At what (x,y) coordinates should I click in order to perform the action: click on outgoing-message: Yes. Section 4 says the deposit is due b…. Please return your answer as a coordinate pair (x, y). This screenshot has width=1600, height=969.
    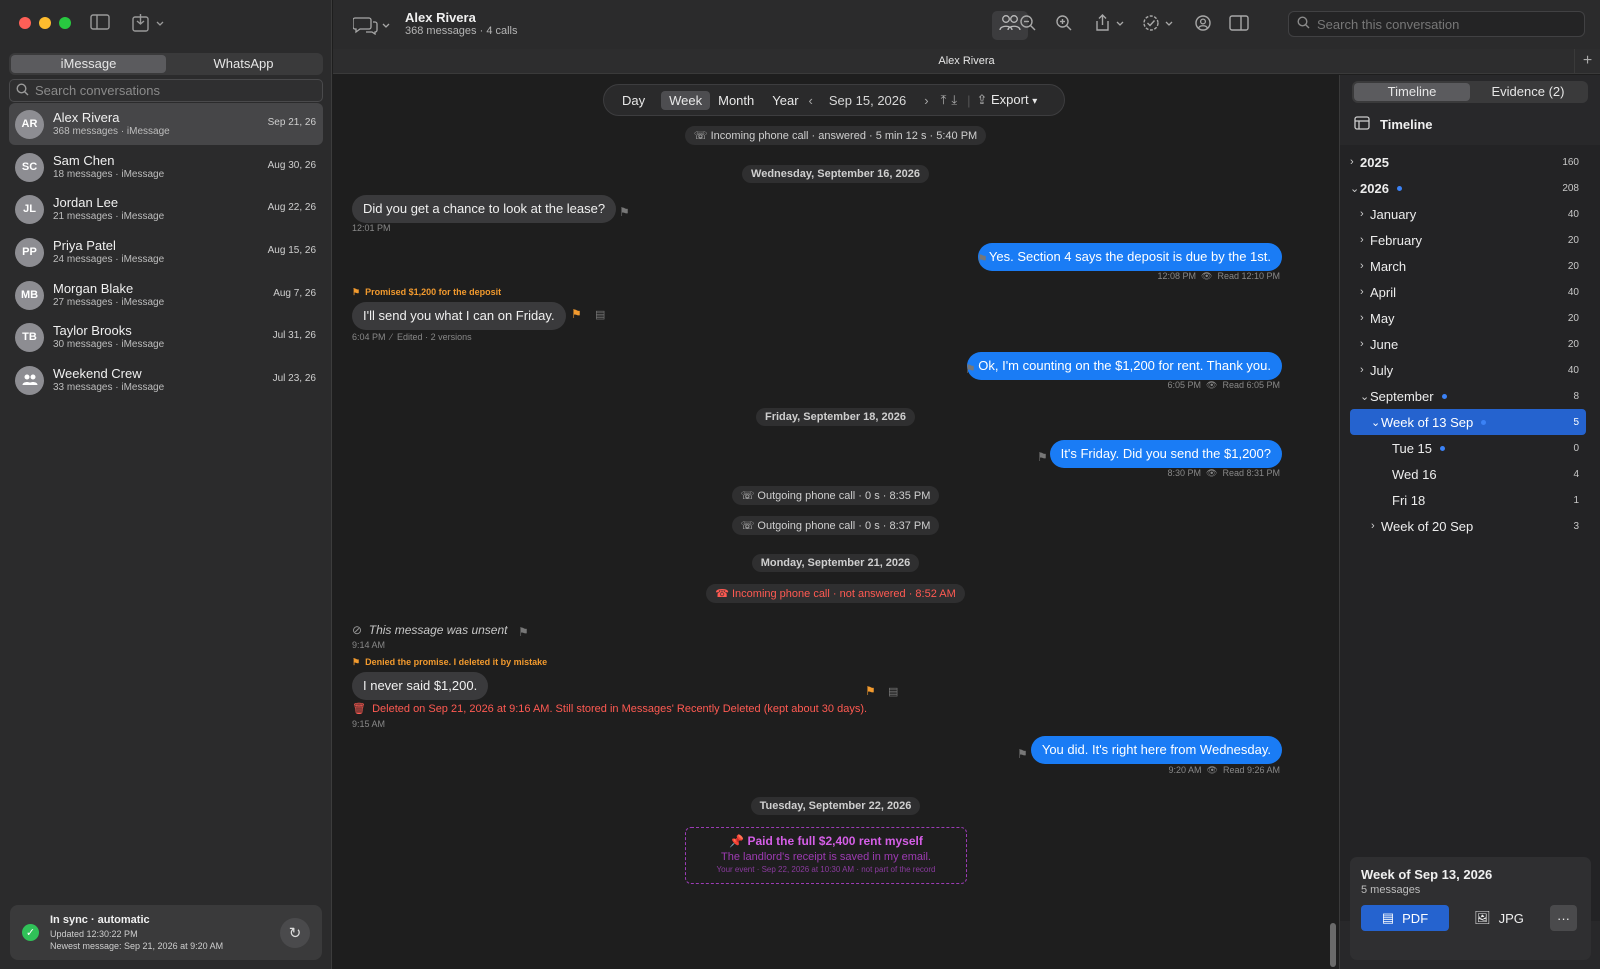
    Looking at the image, I should click on (1129, 257).